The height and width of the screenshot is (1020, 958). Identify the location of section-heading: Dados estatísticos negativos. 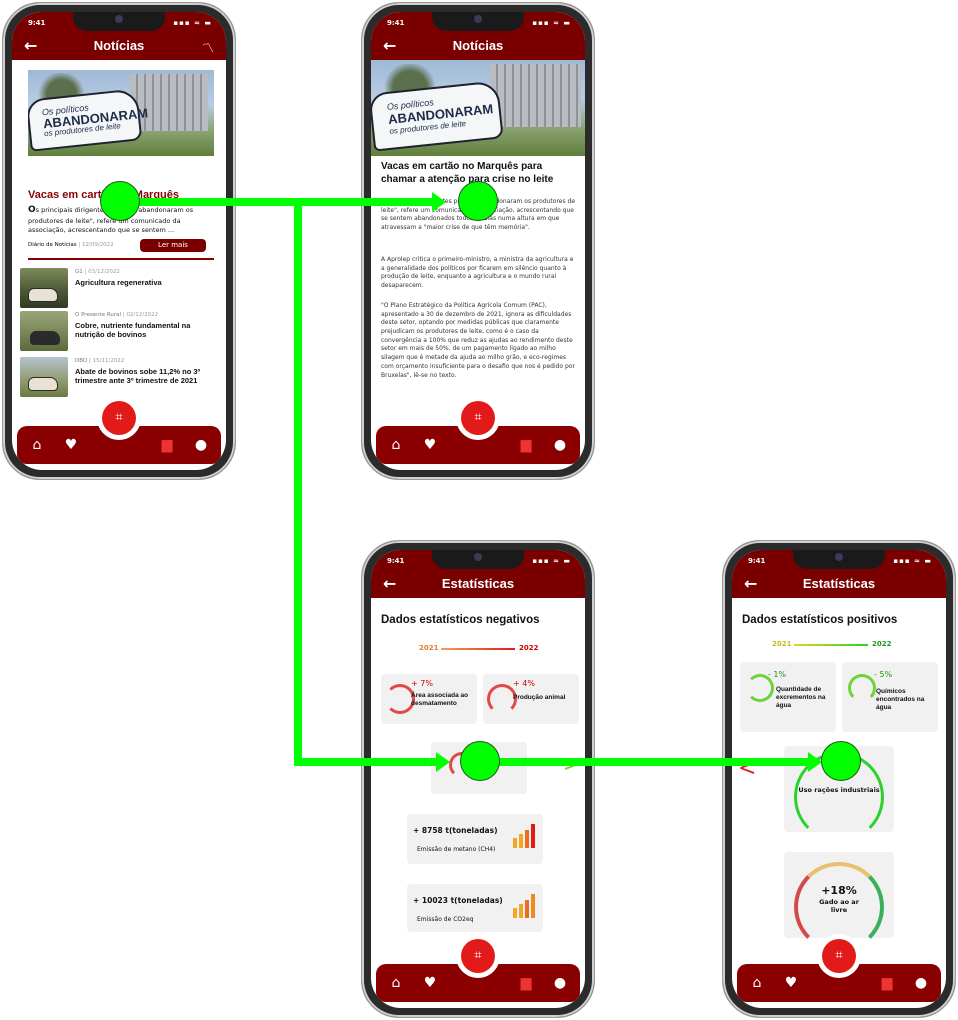
(460, 620).